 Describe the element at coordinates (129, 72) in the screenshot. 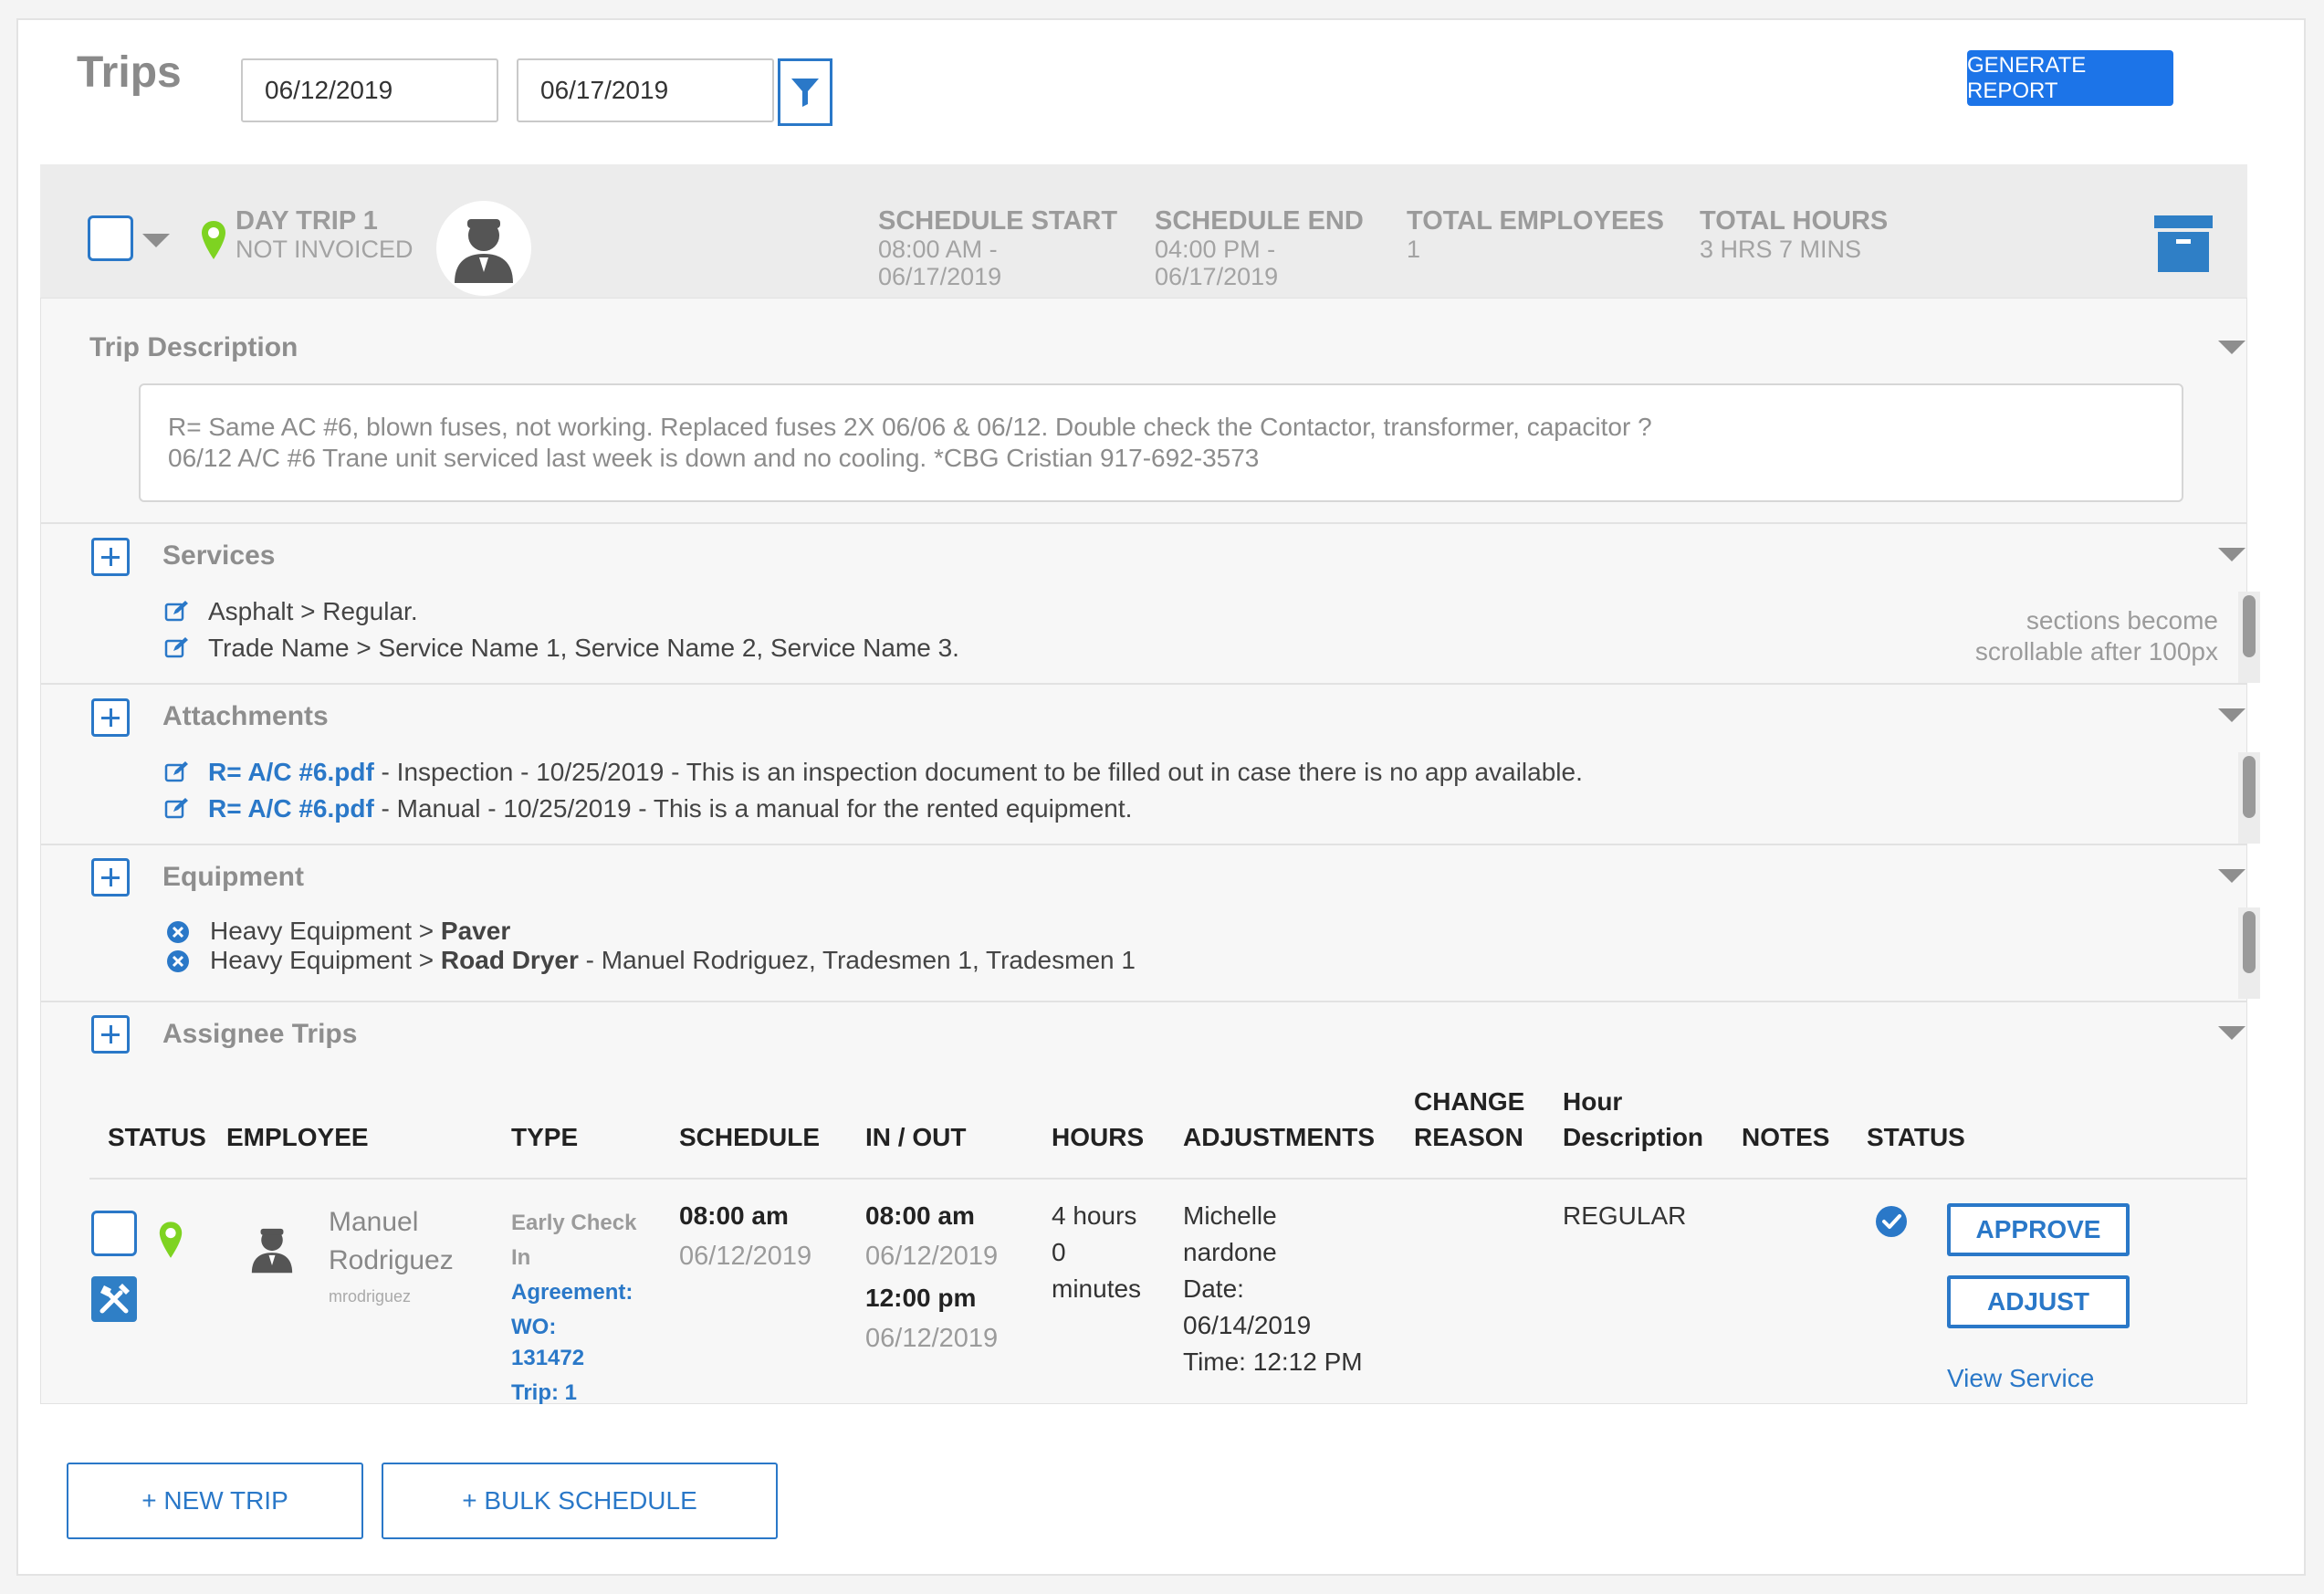

I see `page-title: Trips` at that location.